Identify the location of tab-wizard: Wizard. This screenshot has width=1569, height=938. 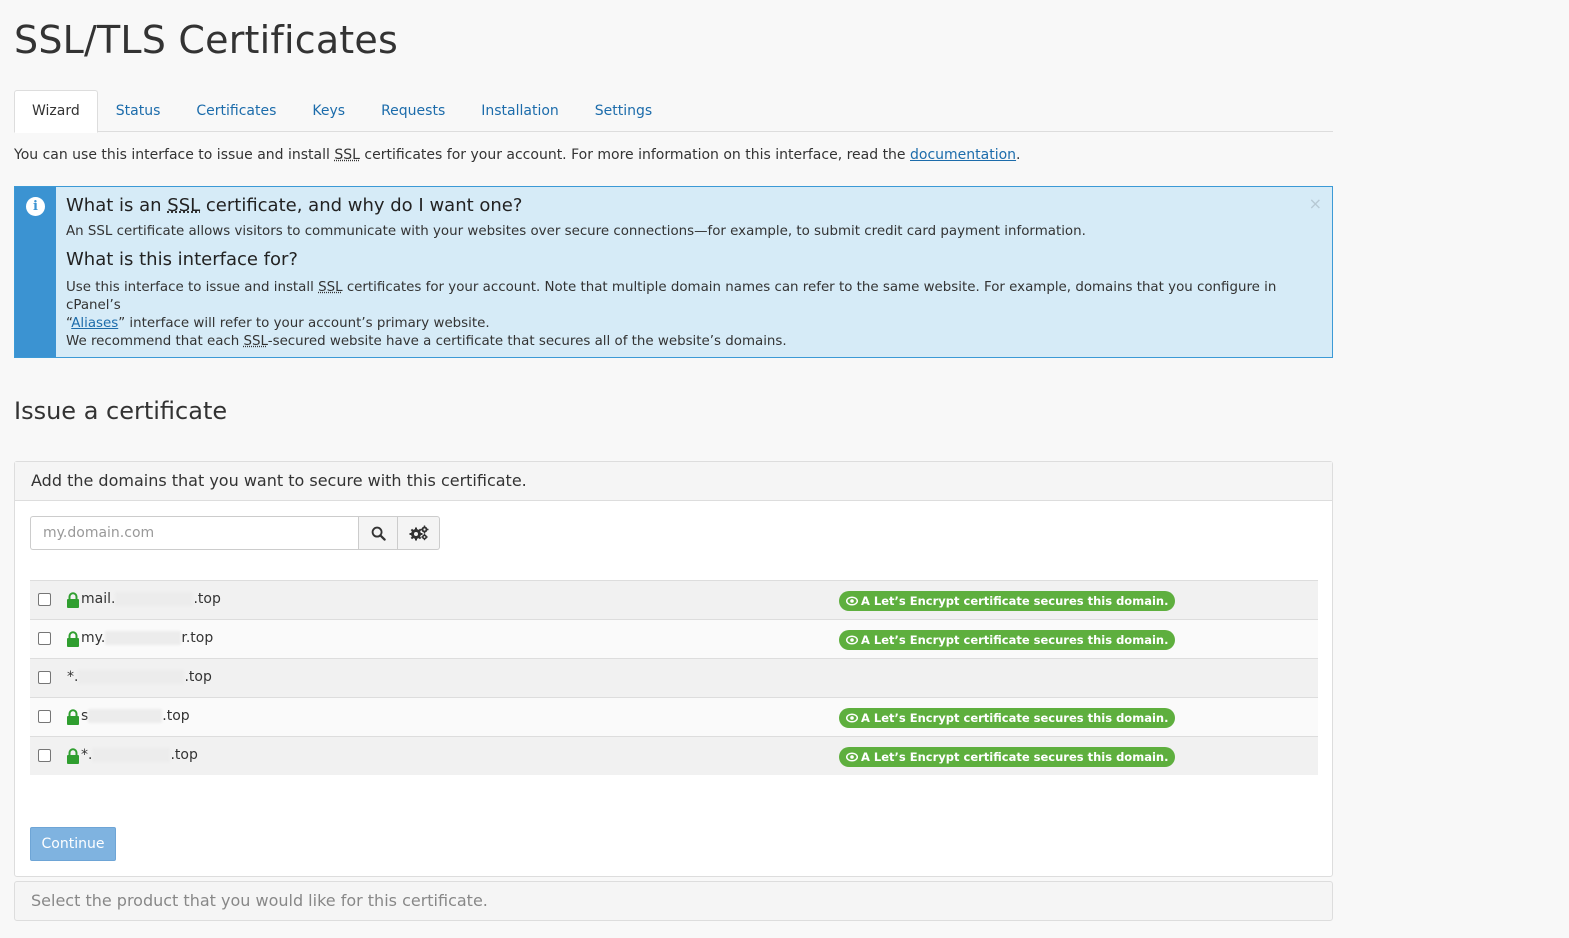
(56, 111).